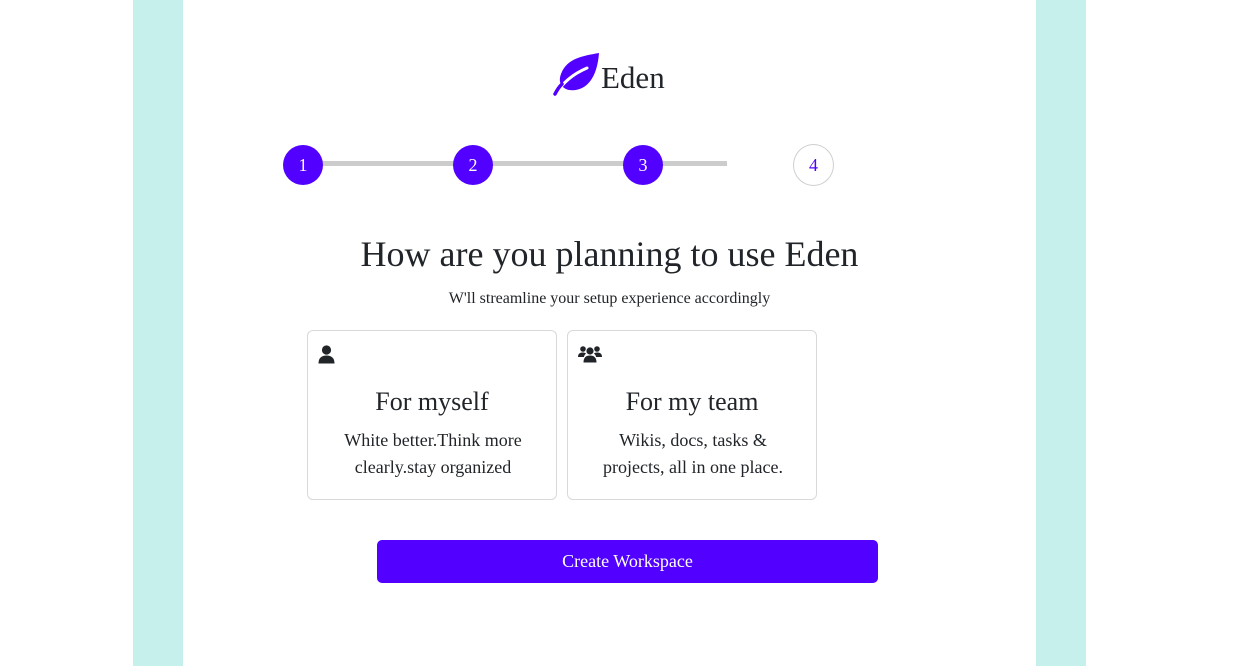 The height and width of the screenshot is (666, 1259). Describe the element at coordinates (627, 561) in the screenshot. I see `create-workspace-button: Create Workspace` at that location.